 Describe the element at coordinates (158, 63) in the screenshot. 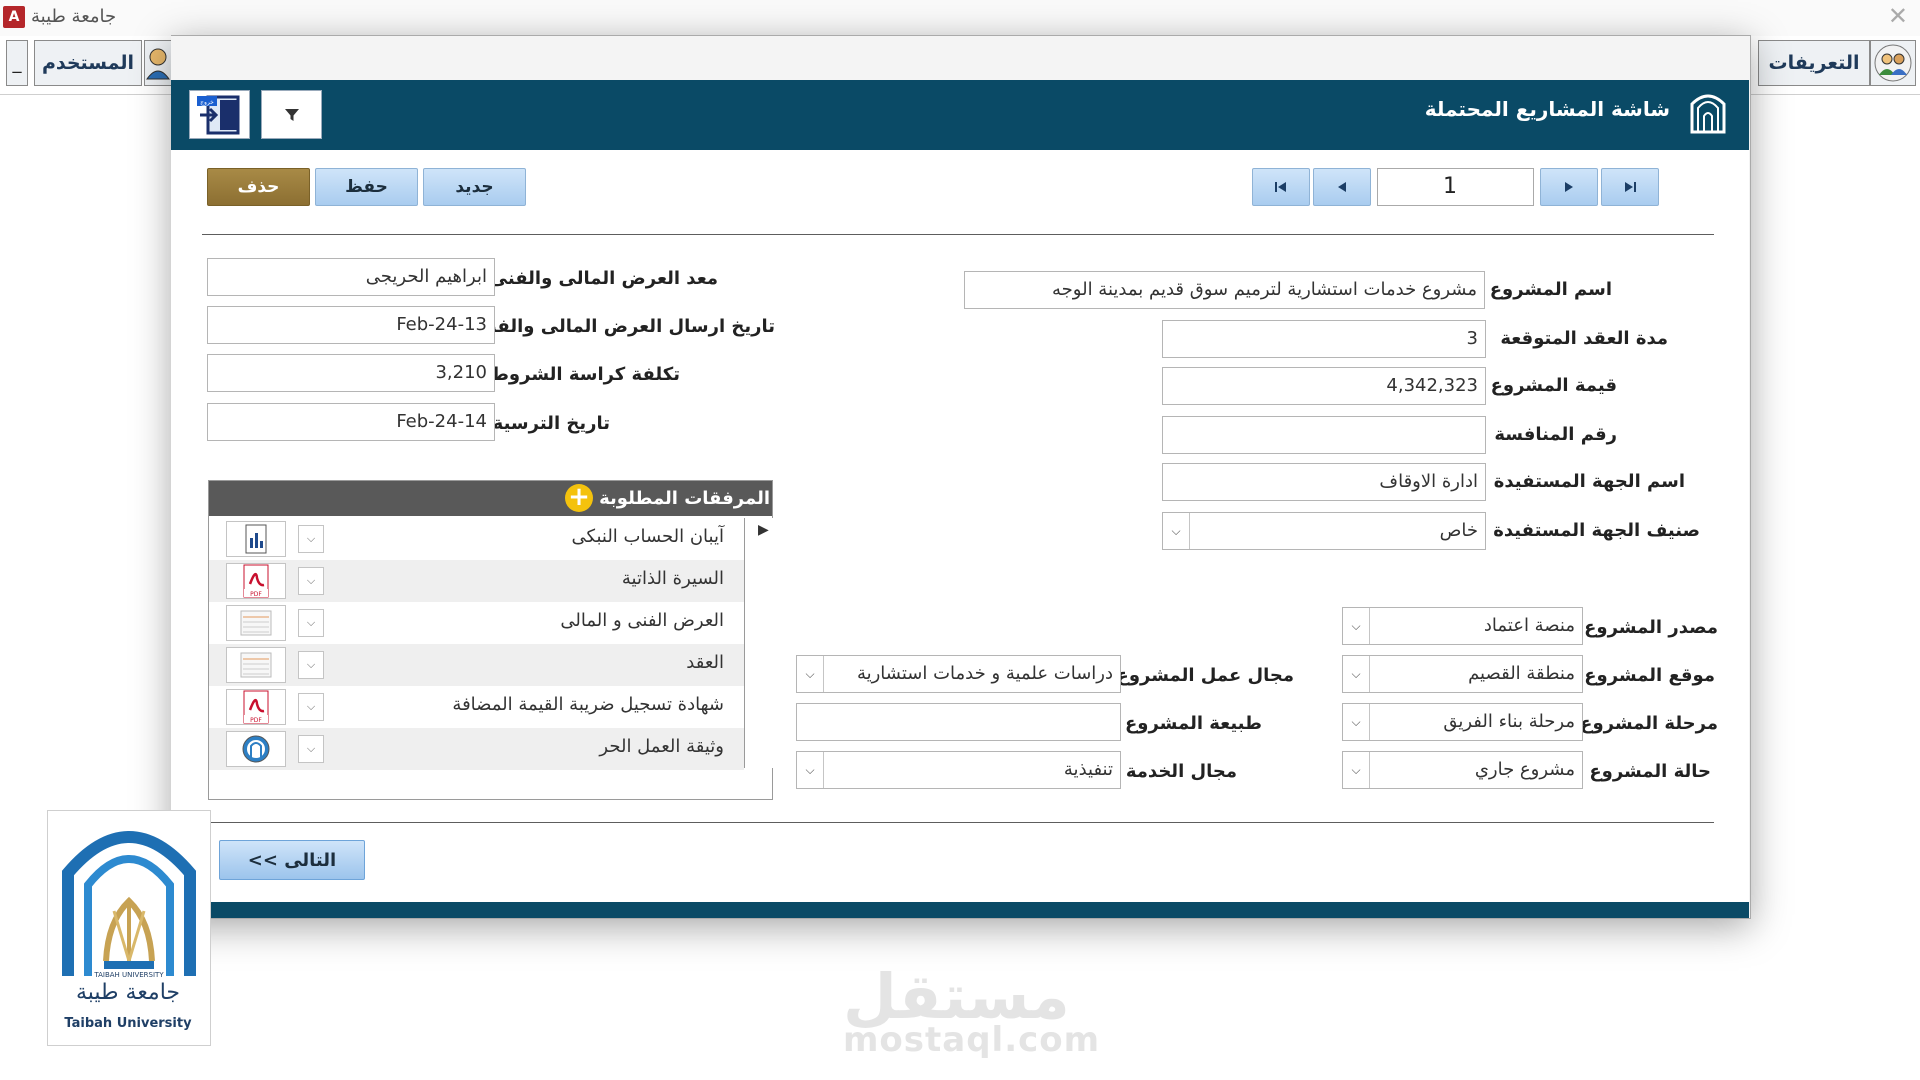

I see `user-avatar-icon` at that location.